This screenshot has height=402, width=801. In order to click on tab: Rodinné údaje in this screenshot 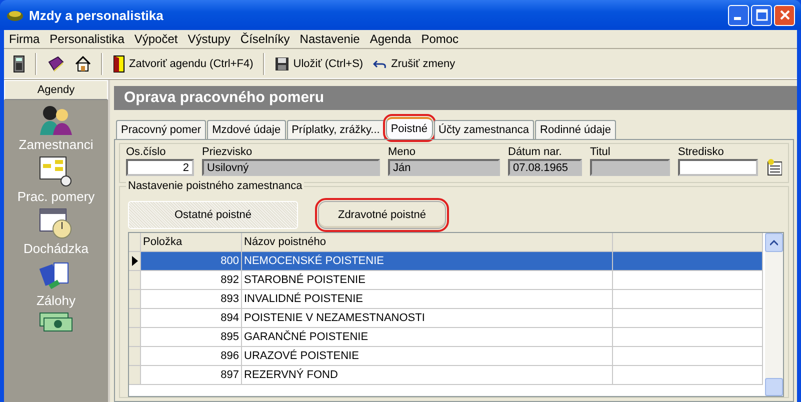, I will do `click(575, 129)`.